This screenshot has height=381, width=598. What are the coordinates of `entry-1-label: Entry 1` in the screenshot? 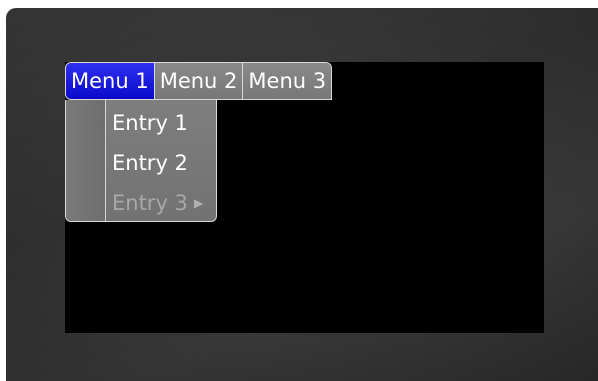 It's located at (150, 123).